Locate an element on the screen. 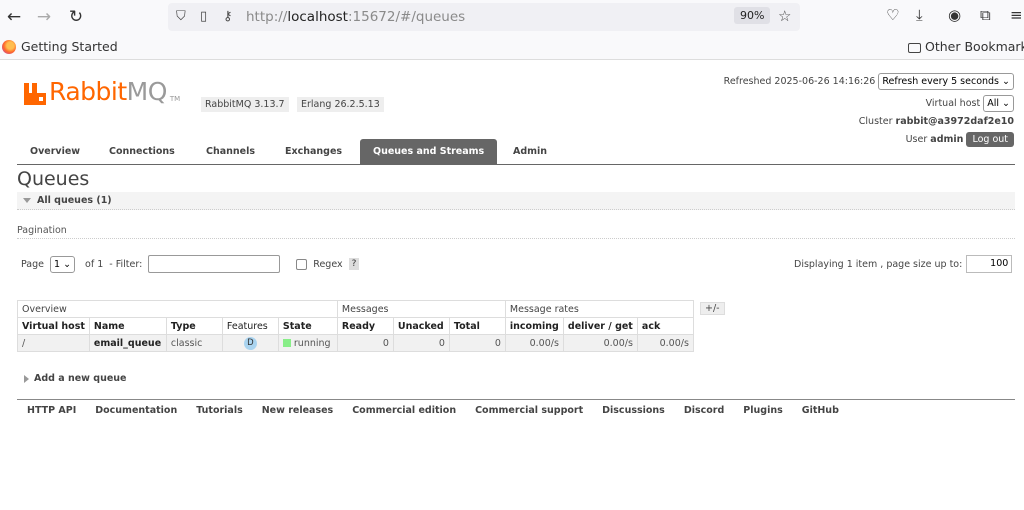 This screenshot has height=510, width=1024. vhost-label: Virtual host is located at coordinates (953, 103).